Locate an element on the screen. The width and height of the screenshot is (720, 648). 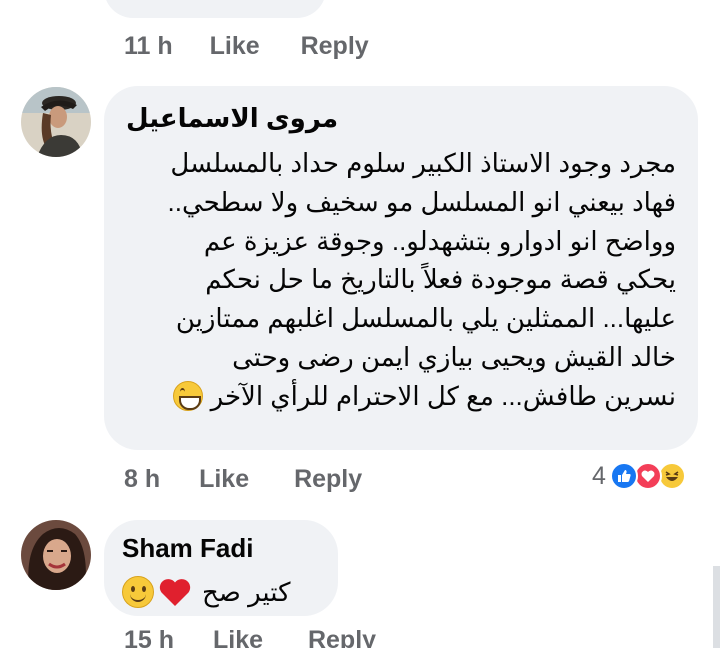
reaction-summary: 4 is located at coordinates (639, 476).